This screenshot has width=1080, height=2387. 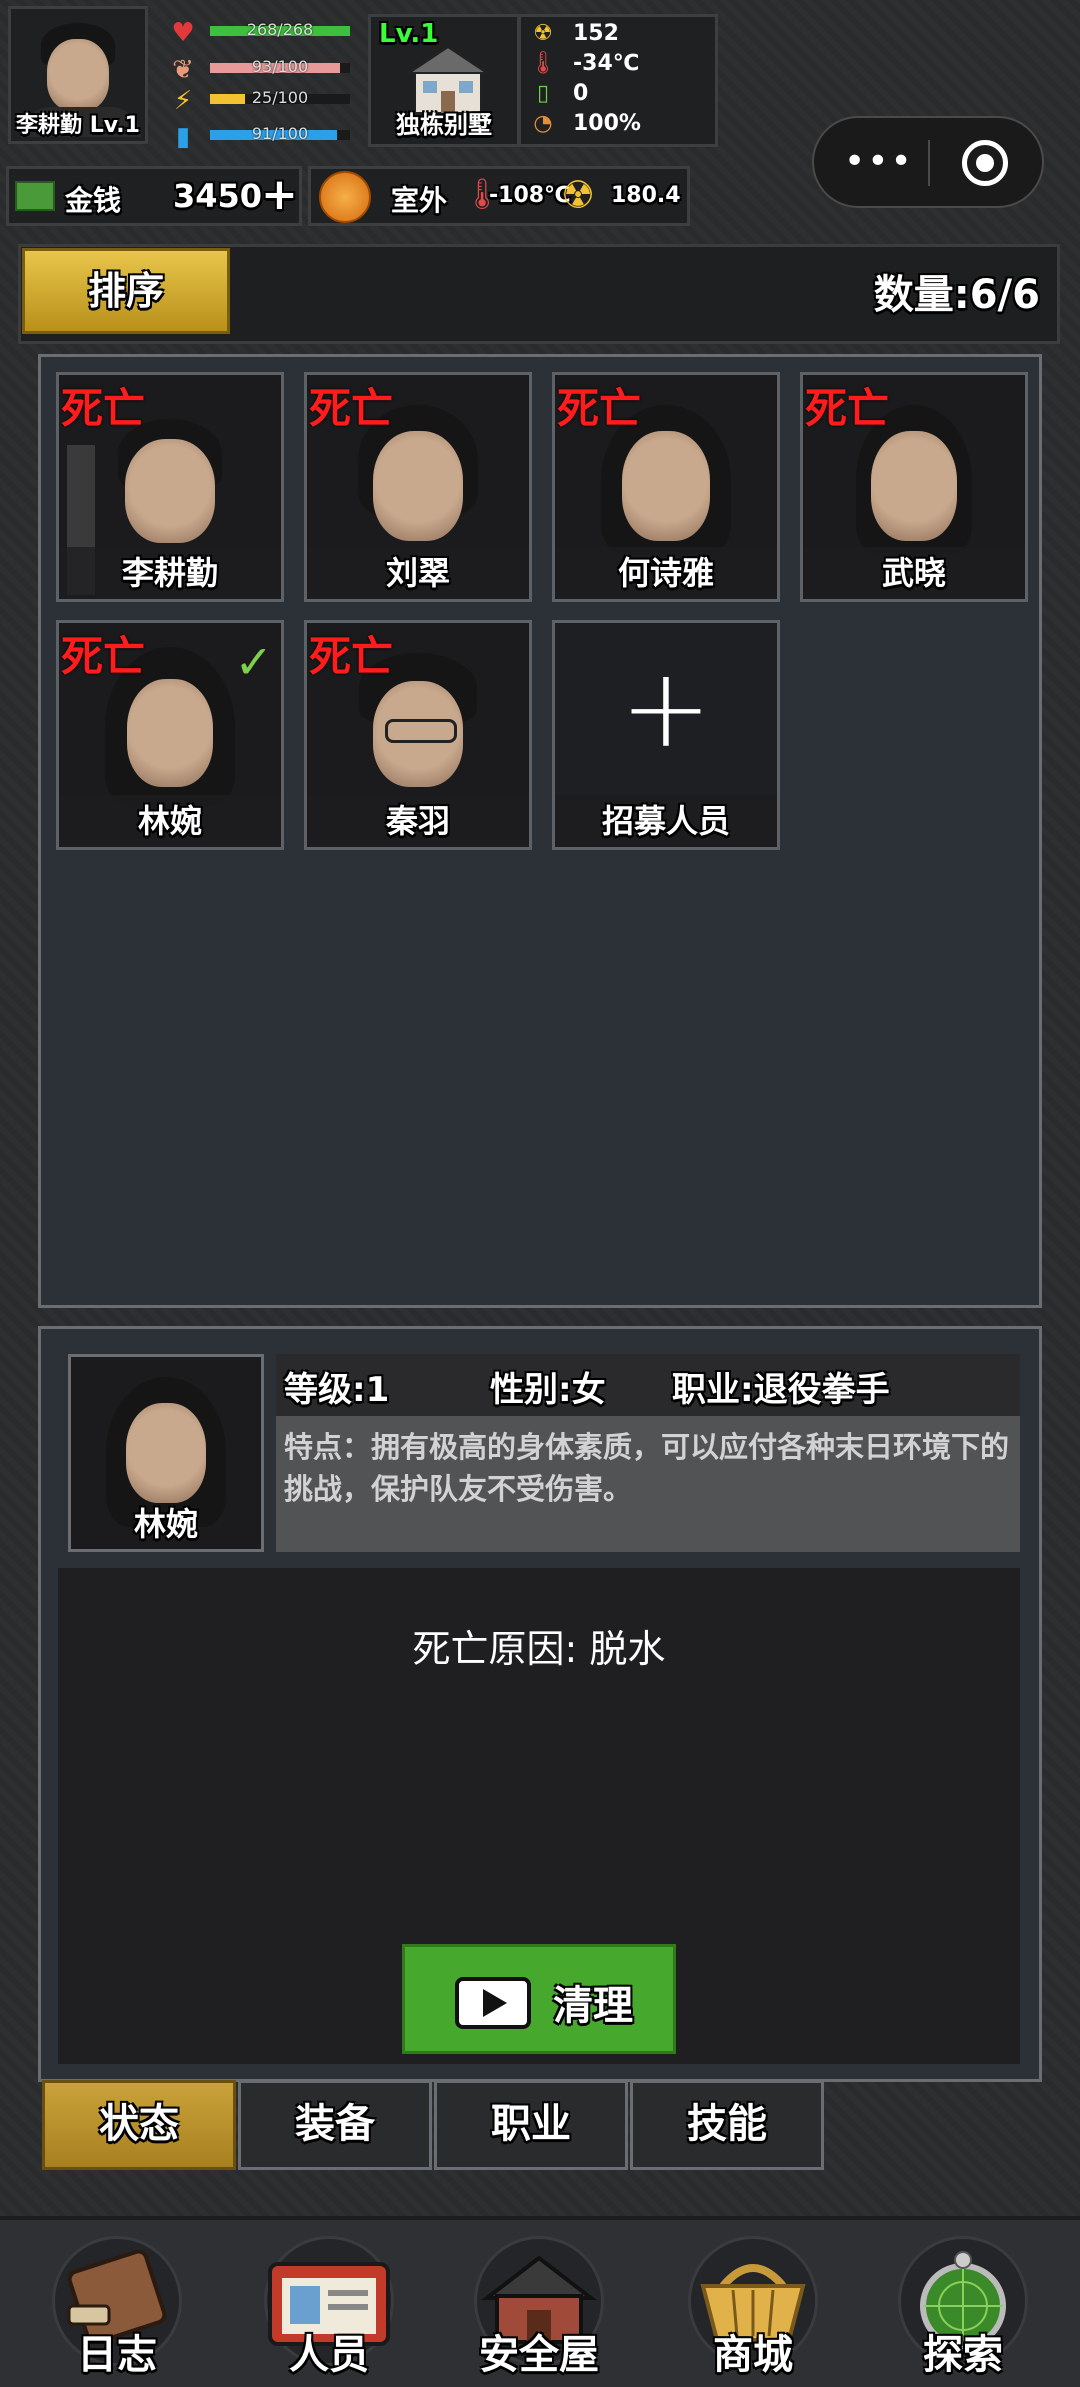 What do you see at coordinates (666, 708) in the screenshot?
I see `plus-icon: +` at bounding box center [666, 708].